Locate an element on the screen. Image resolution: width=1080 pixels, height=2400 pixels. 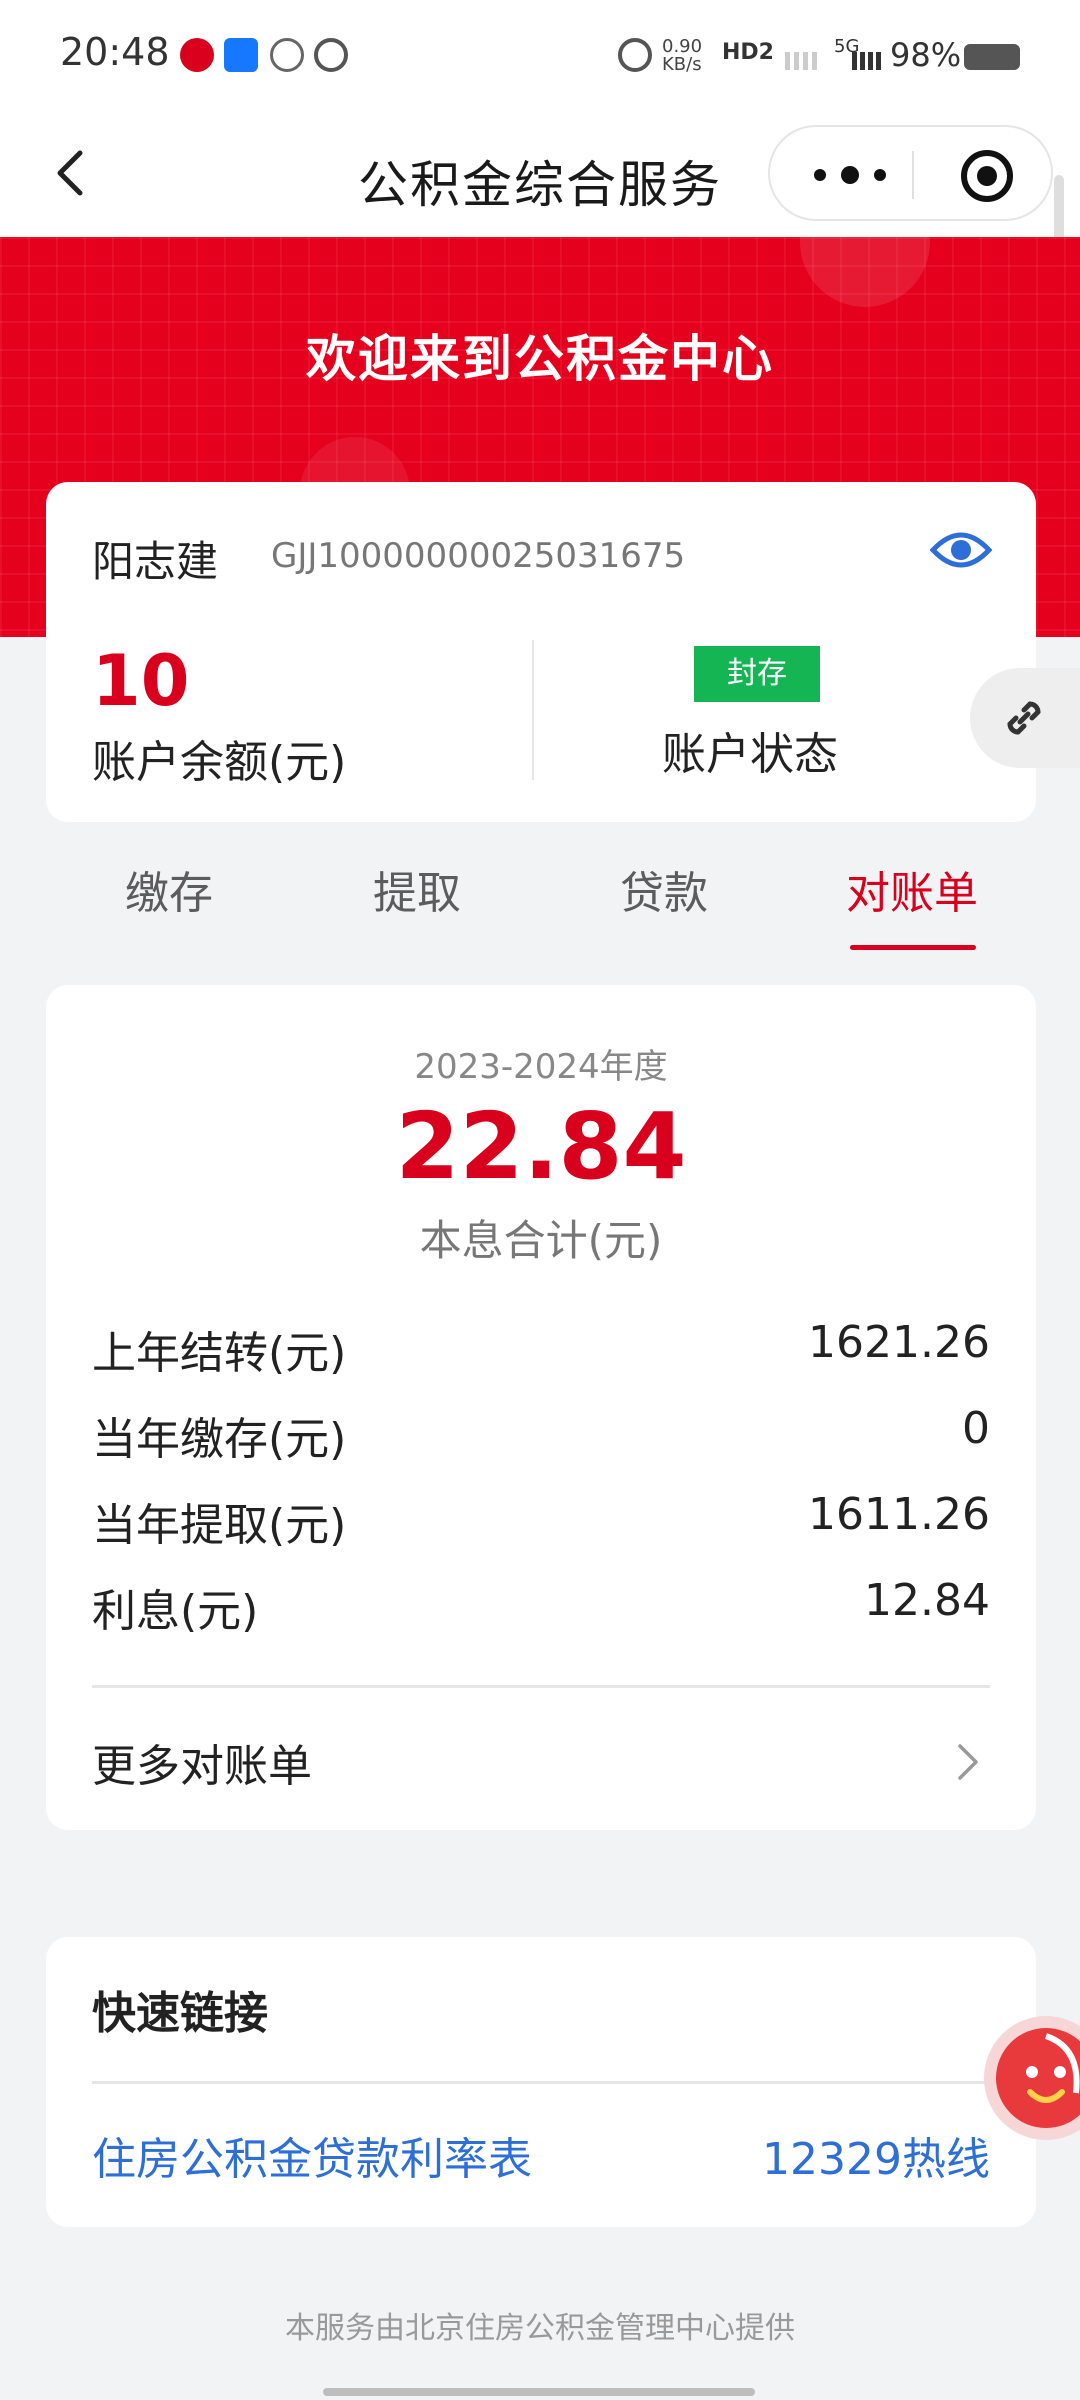
row-label: 上年结转(元) is located at coordinates (219, 1353).